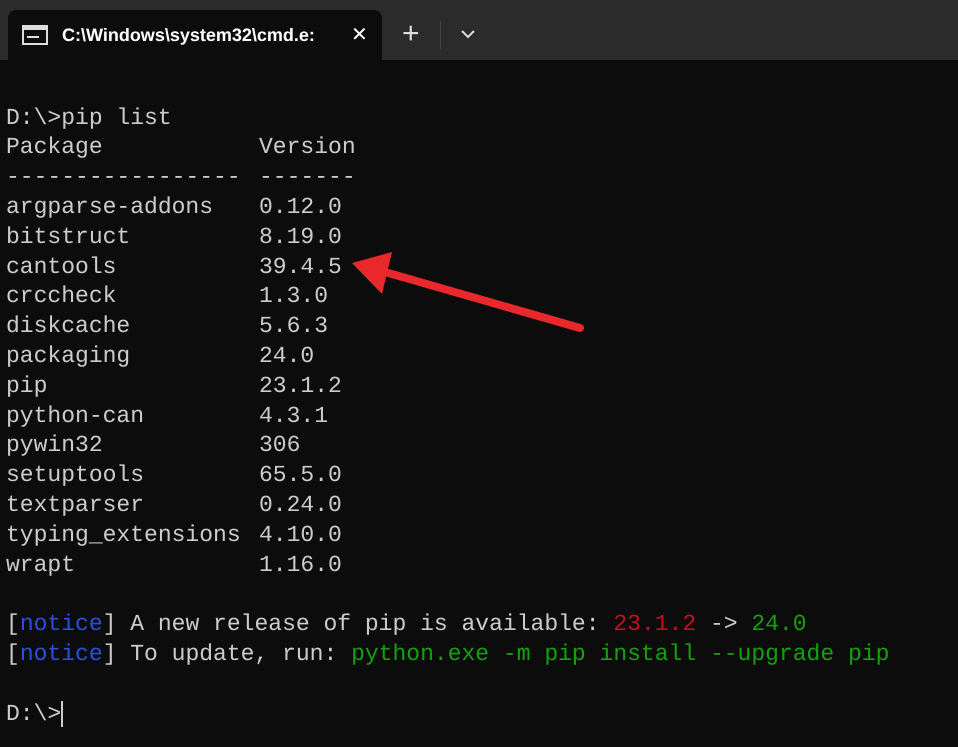 This screenshot has height=747, width=958. Describe the element at coordinates (300, 386) in the screenshot. I see `package-version: 23.1.2` at that location.